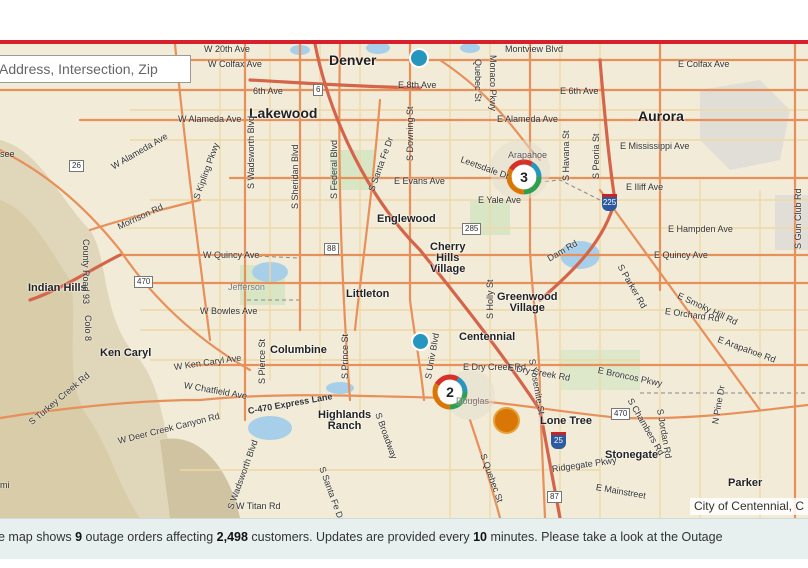  What do you see at coordinates (579, 91) in the screenshot?
I see `street-label: E 6th Ave` at bounding box center [579, 91].